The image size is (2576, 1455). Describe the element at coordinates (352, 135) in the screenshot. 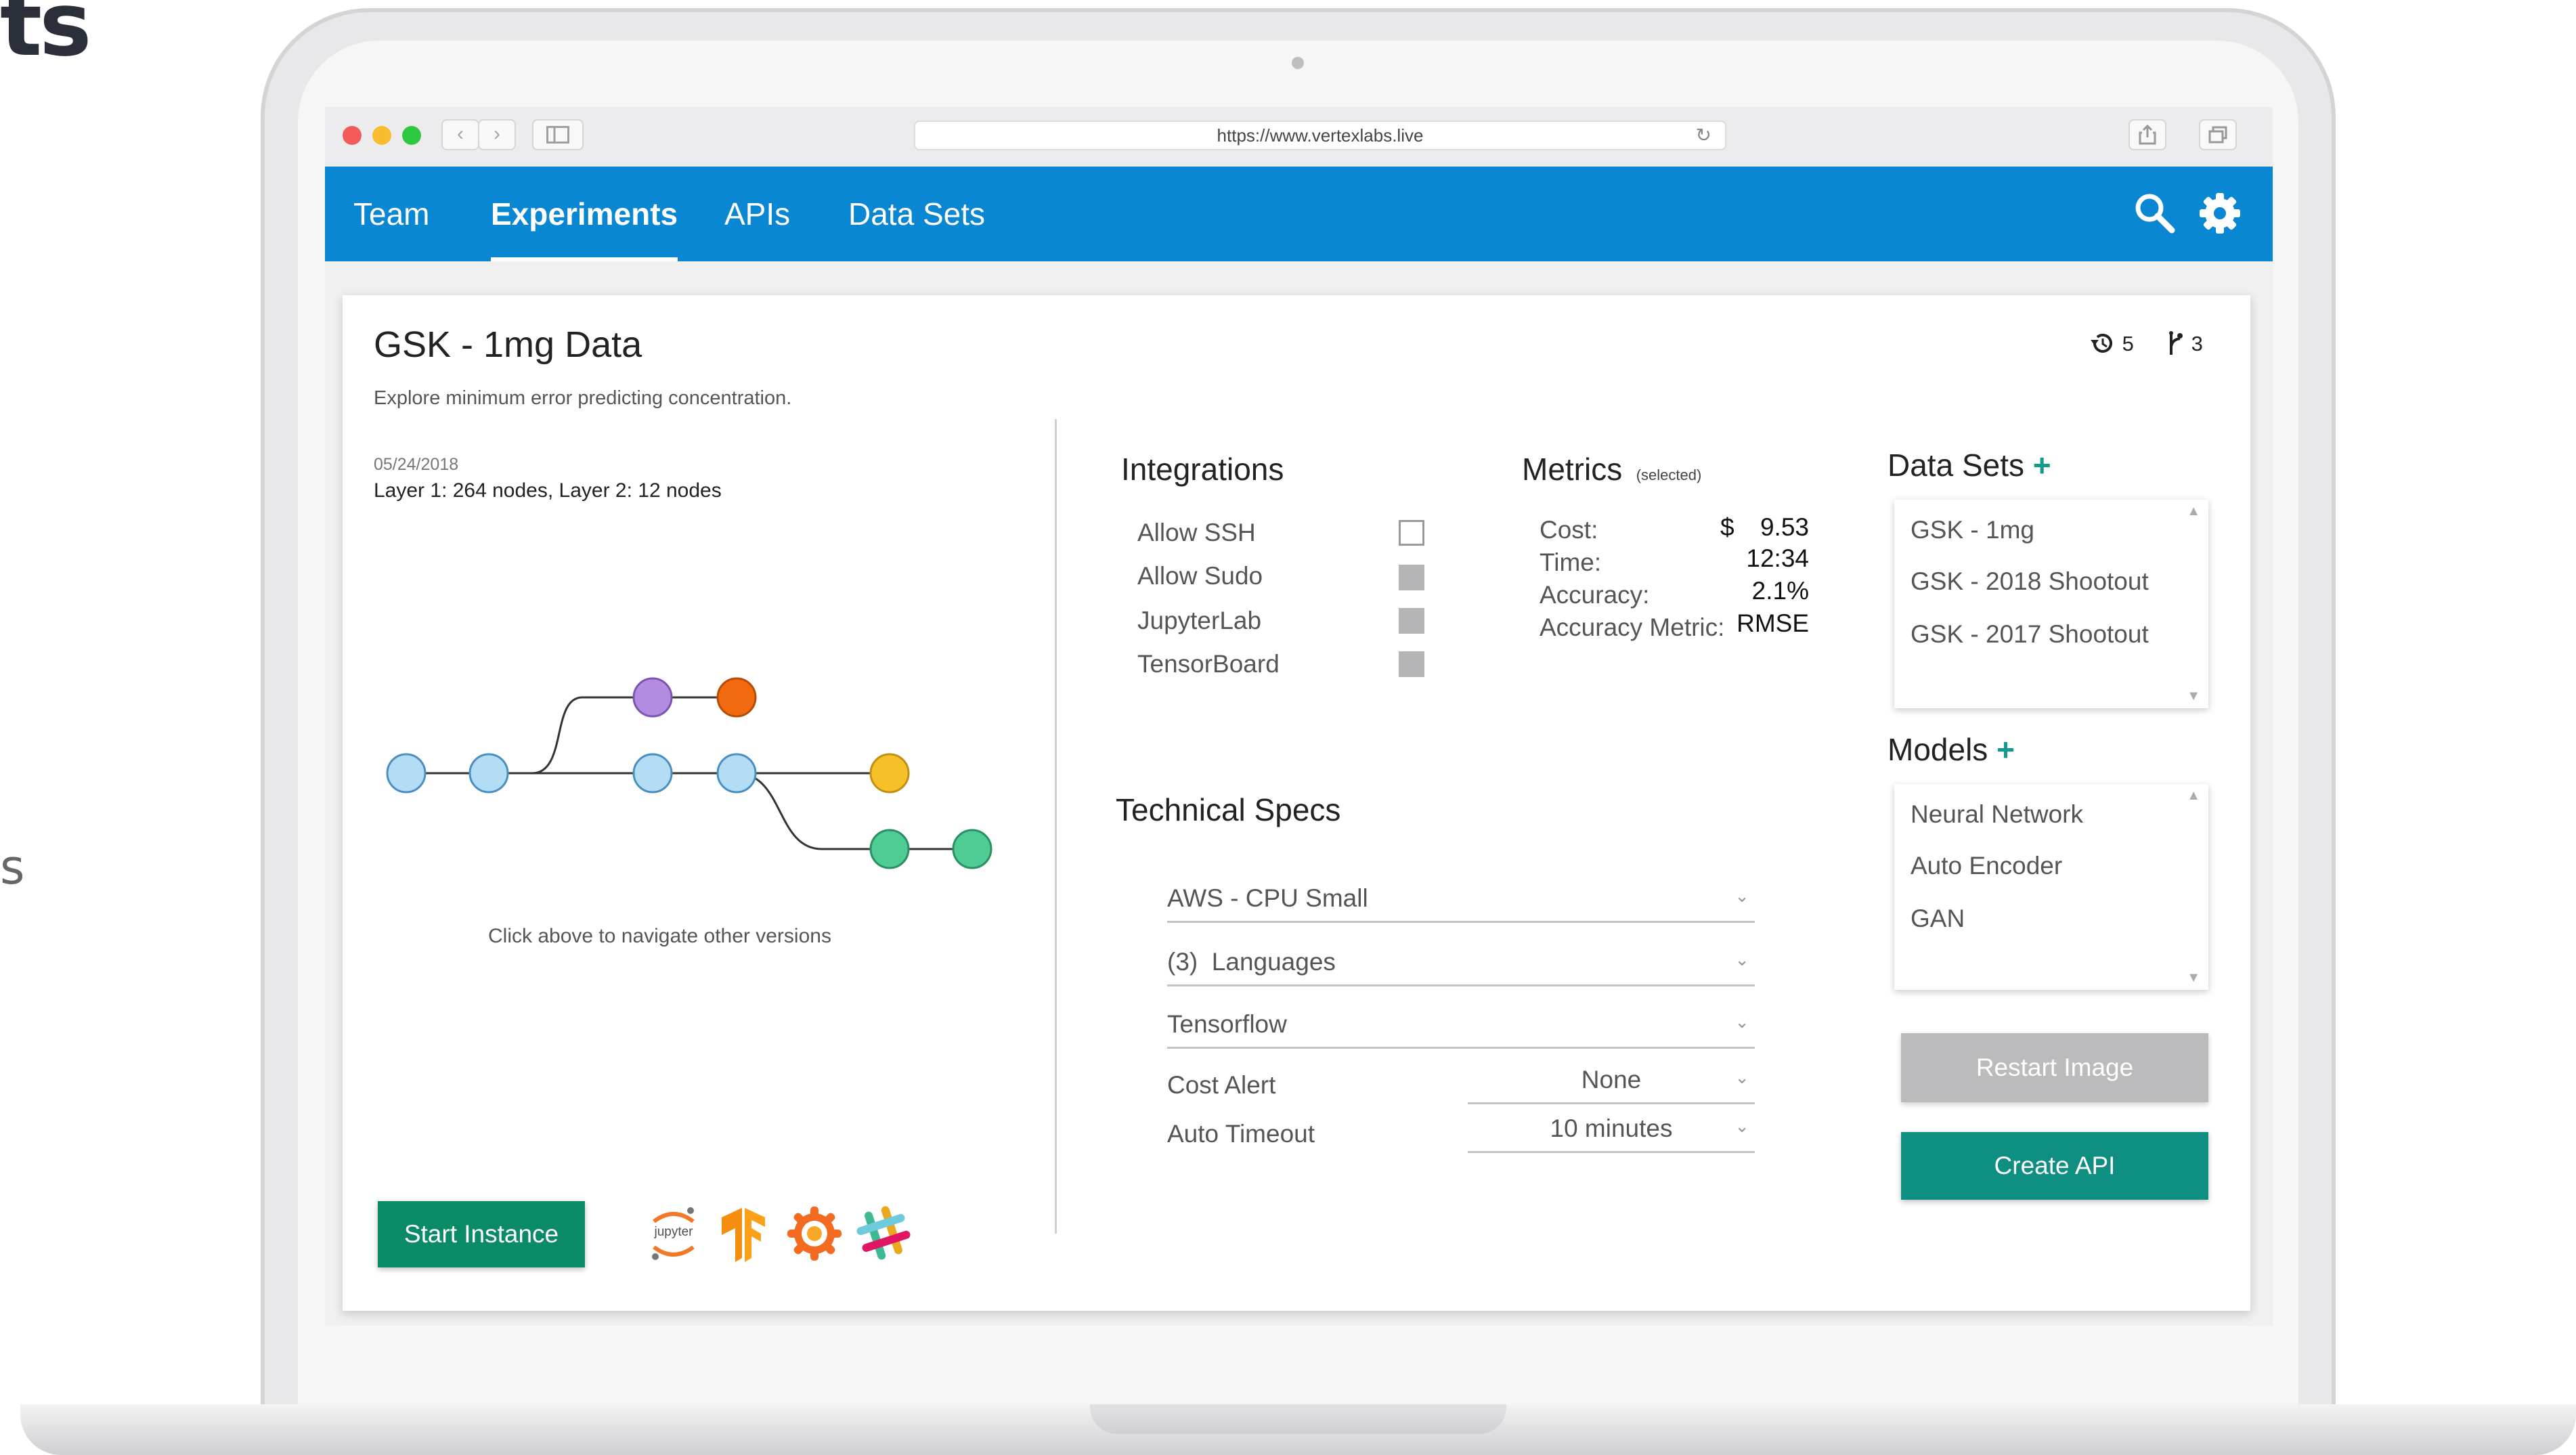

I see `close-window-button` at that location.